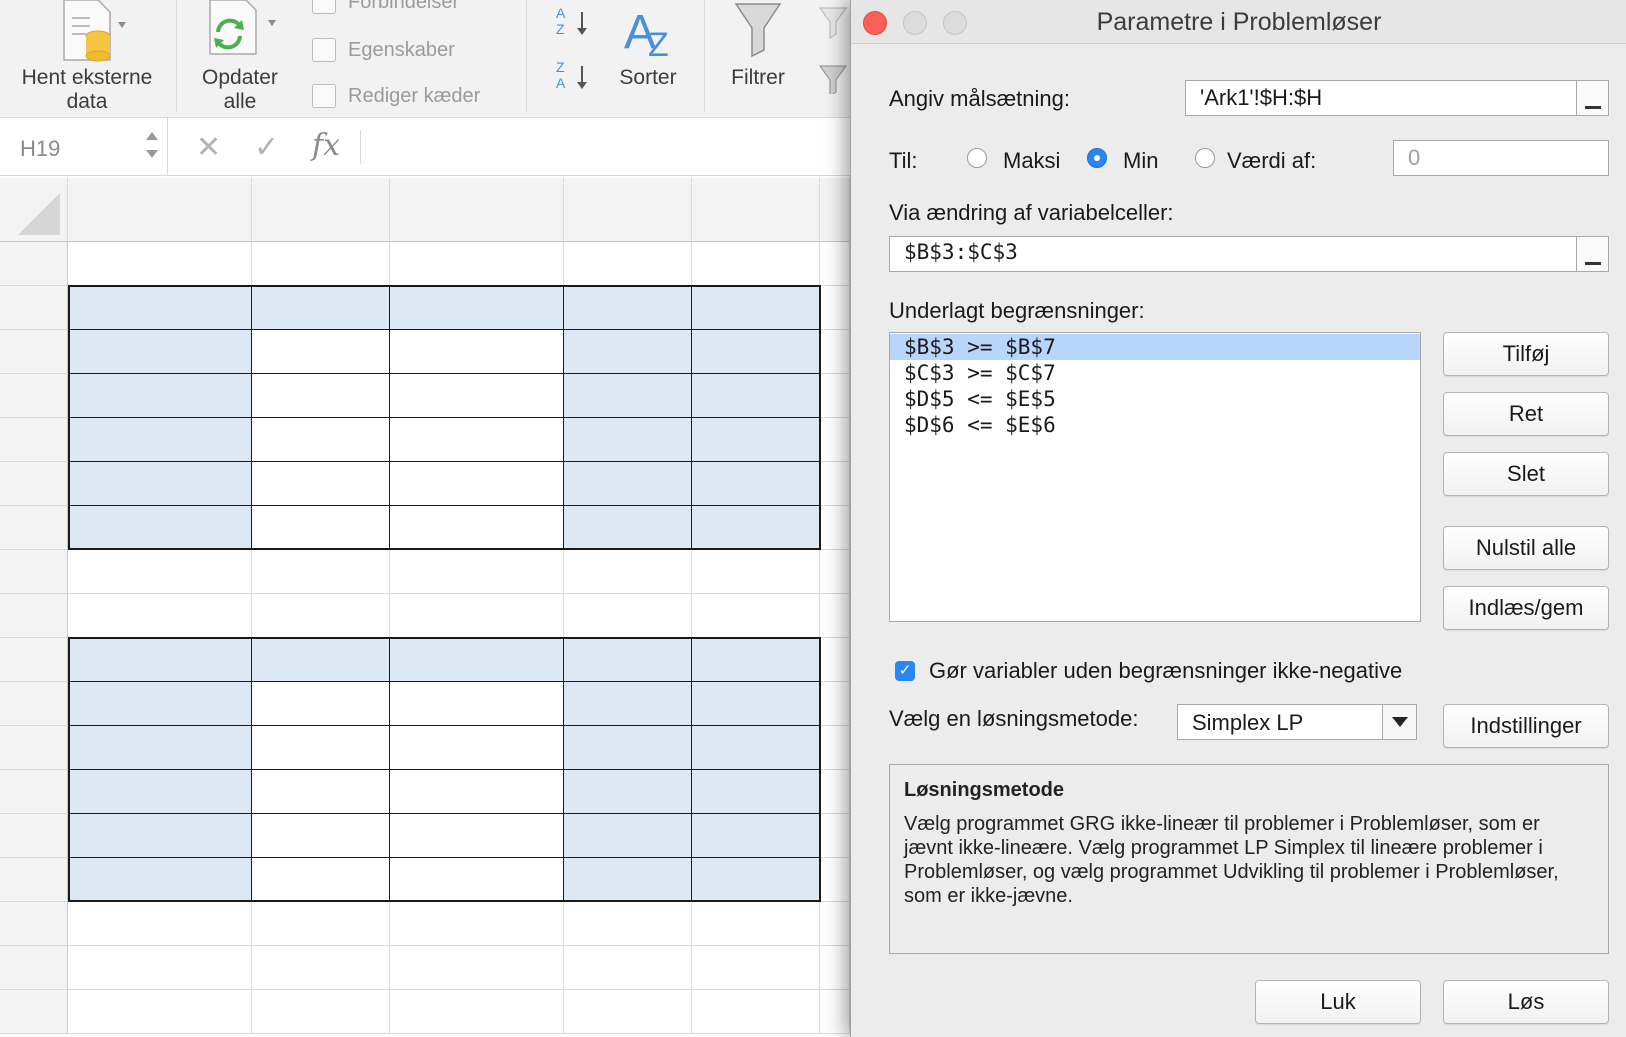 The image size is (1626, 1037). Describe the element at coordinates (477, 210) in the screenshot. I see `column-header-C` at that location.